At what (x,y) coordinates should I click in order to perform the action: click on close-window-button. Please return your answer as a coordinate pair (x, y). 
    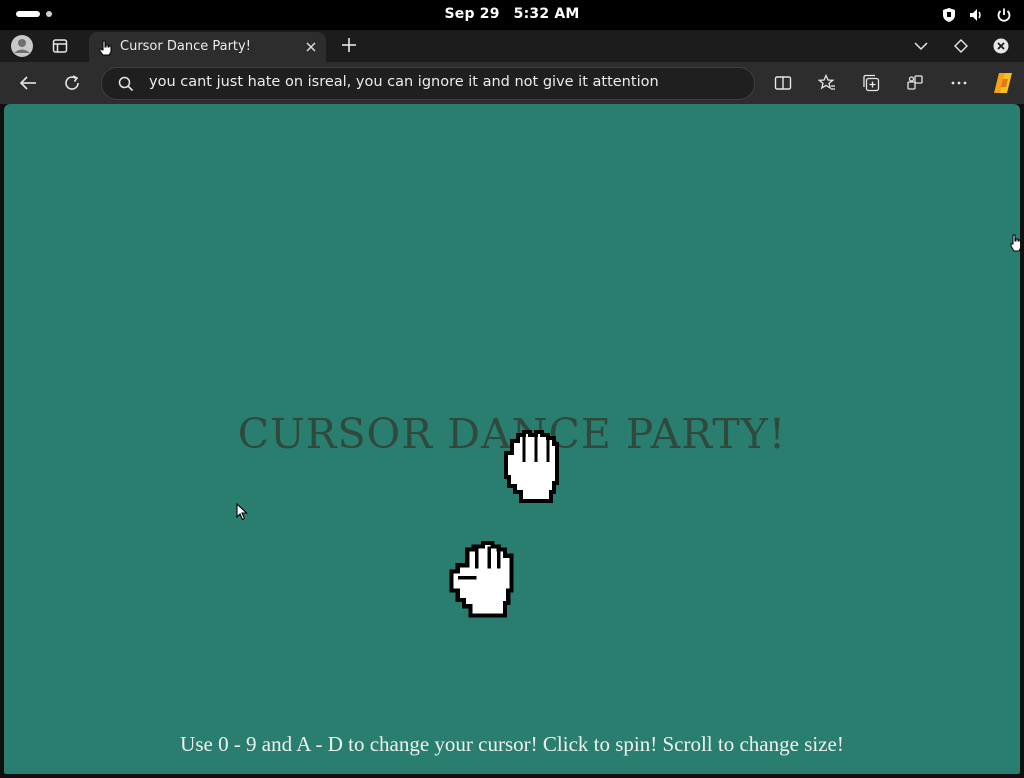
    Looking at the image, I should click on (1001, 46).